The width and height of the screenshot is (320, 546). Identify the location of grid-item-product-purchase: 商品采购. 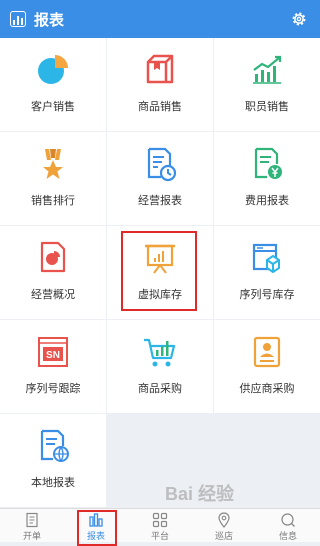
(160, 366).